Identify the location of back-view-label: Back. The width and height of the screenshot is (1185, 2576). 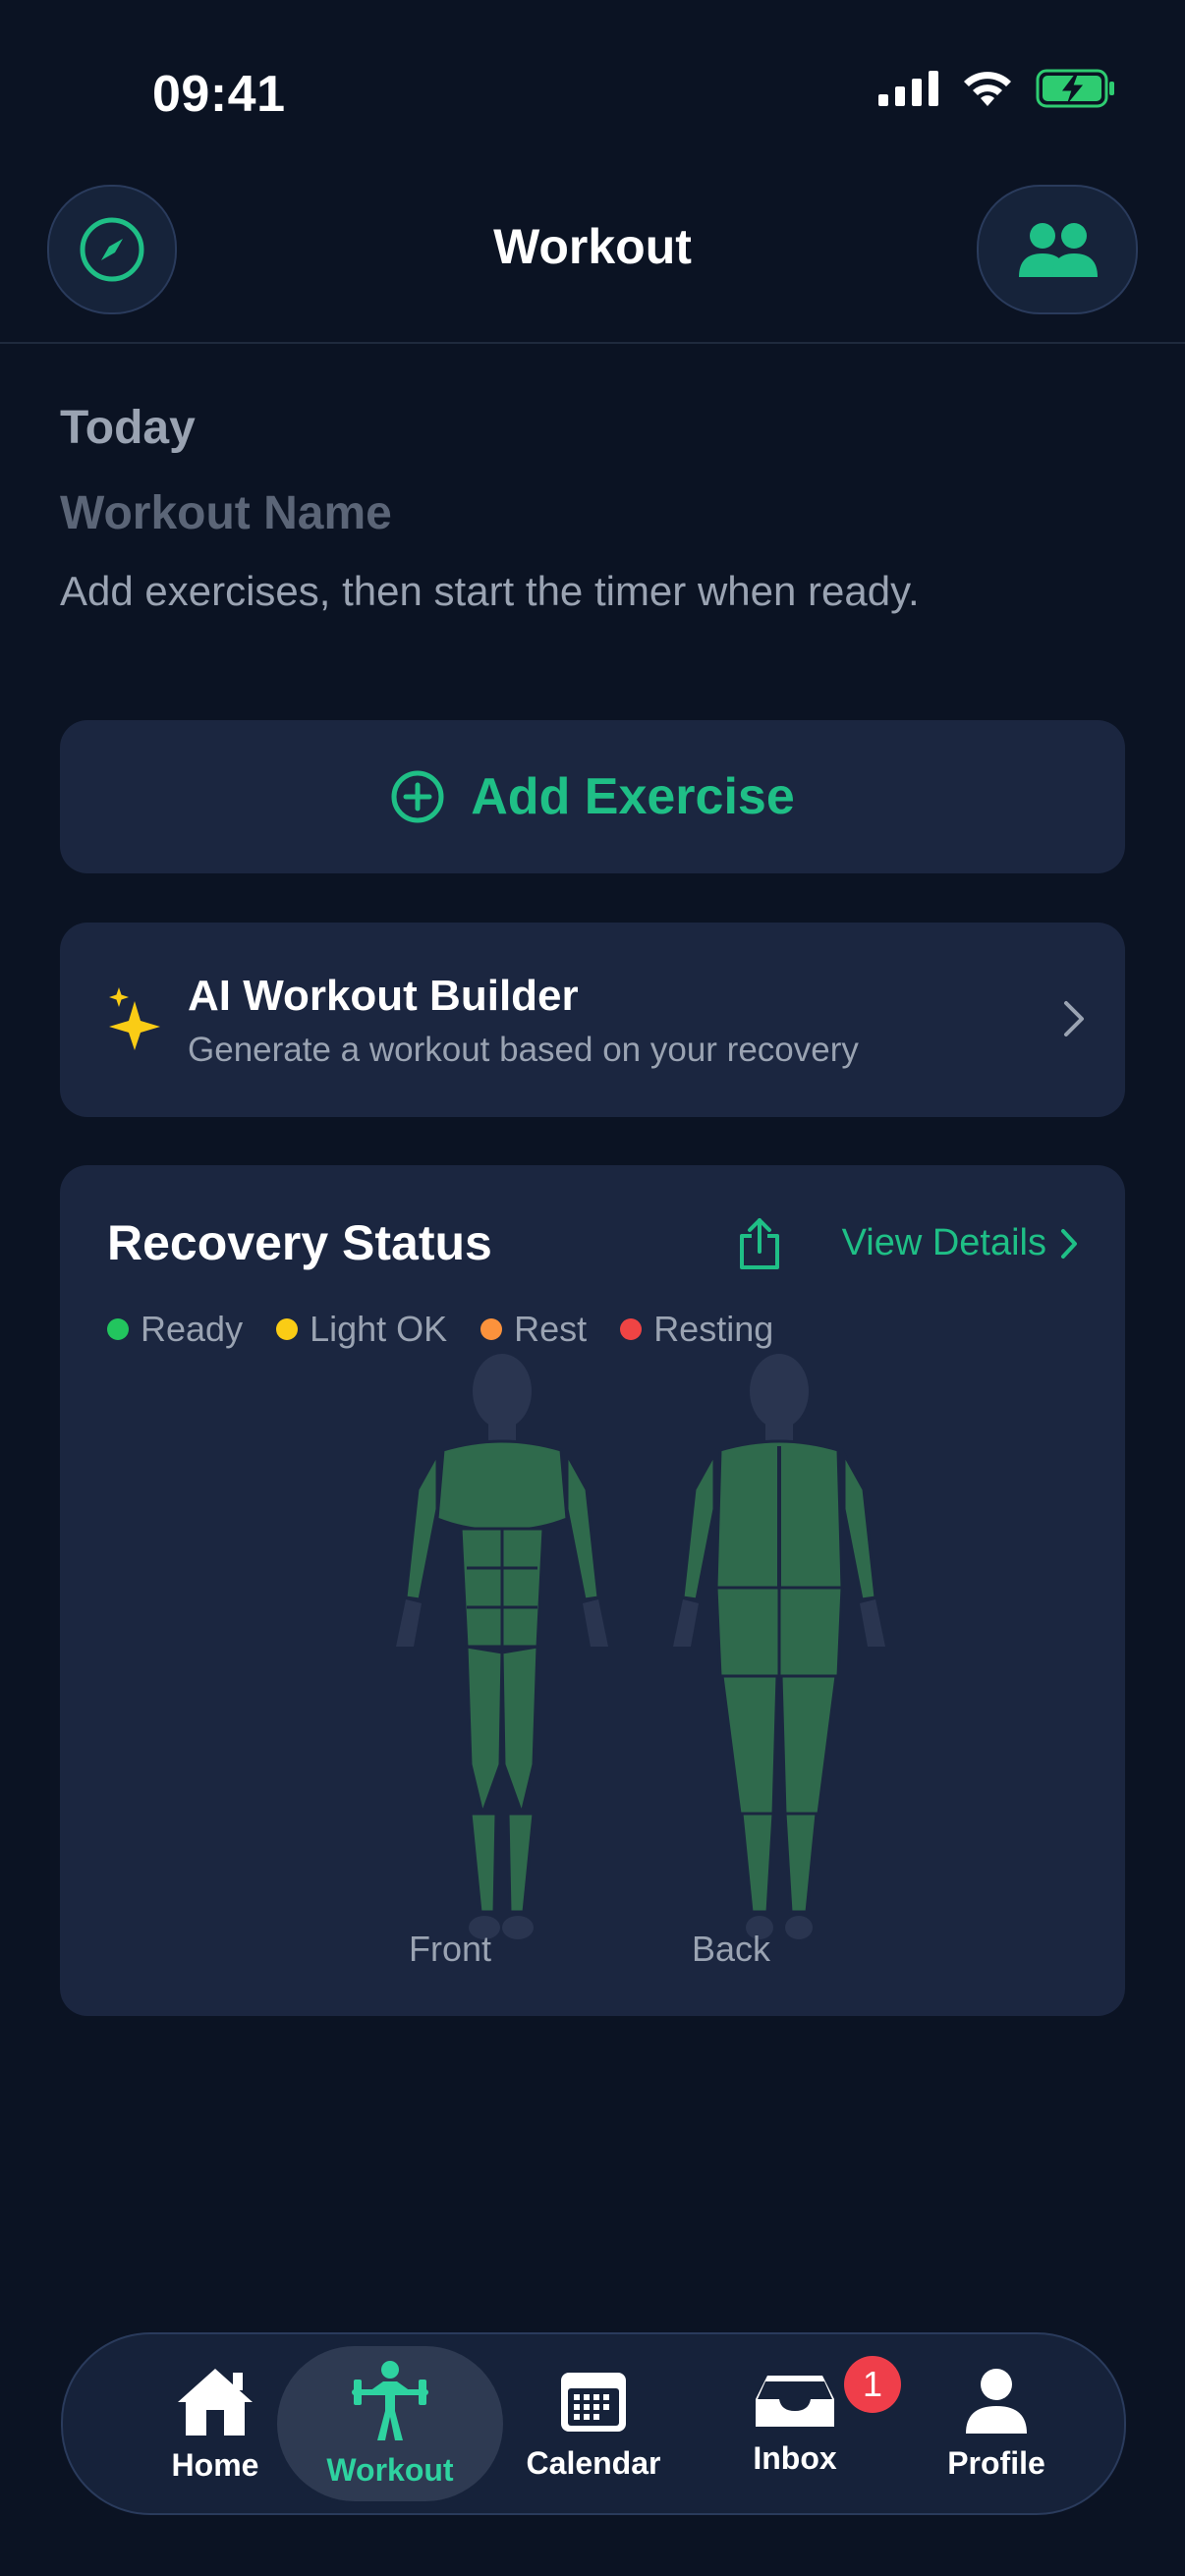
(732, 1949).